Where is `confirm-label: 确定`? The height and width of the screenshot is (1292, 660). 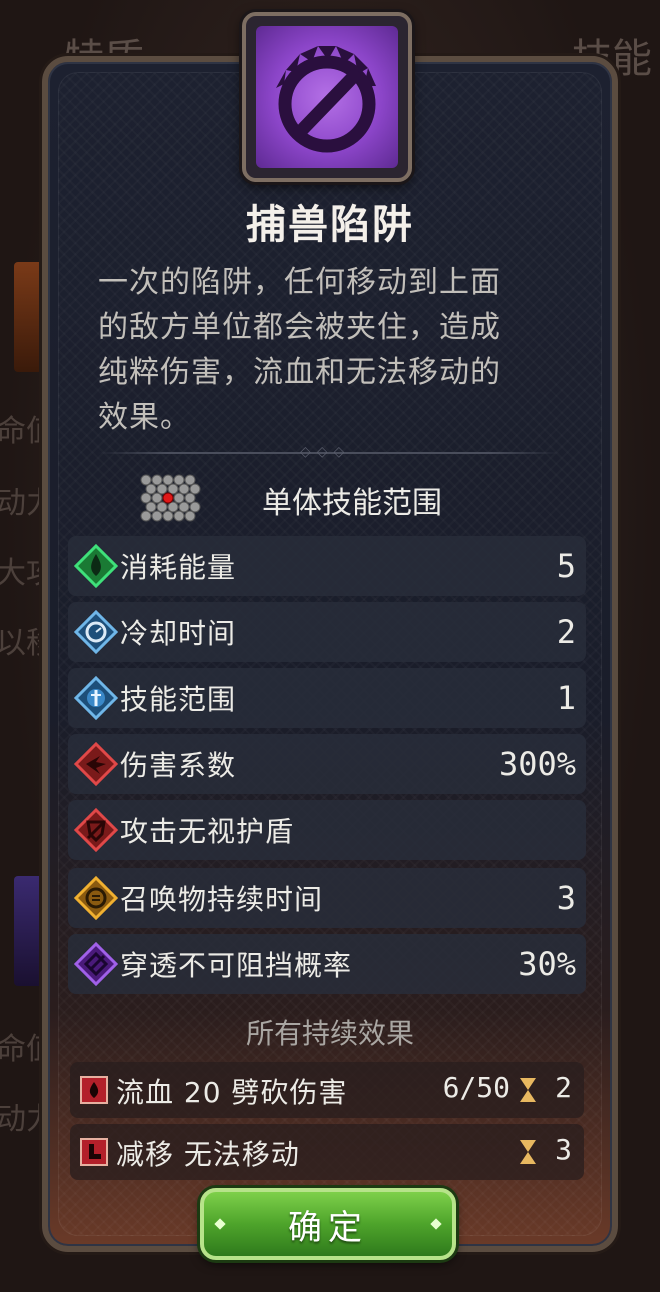 confirm-label: 确定 is located at coordinates (328, 1227).